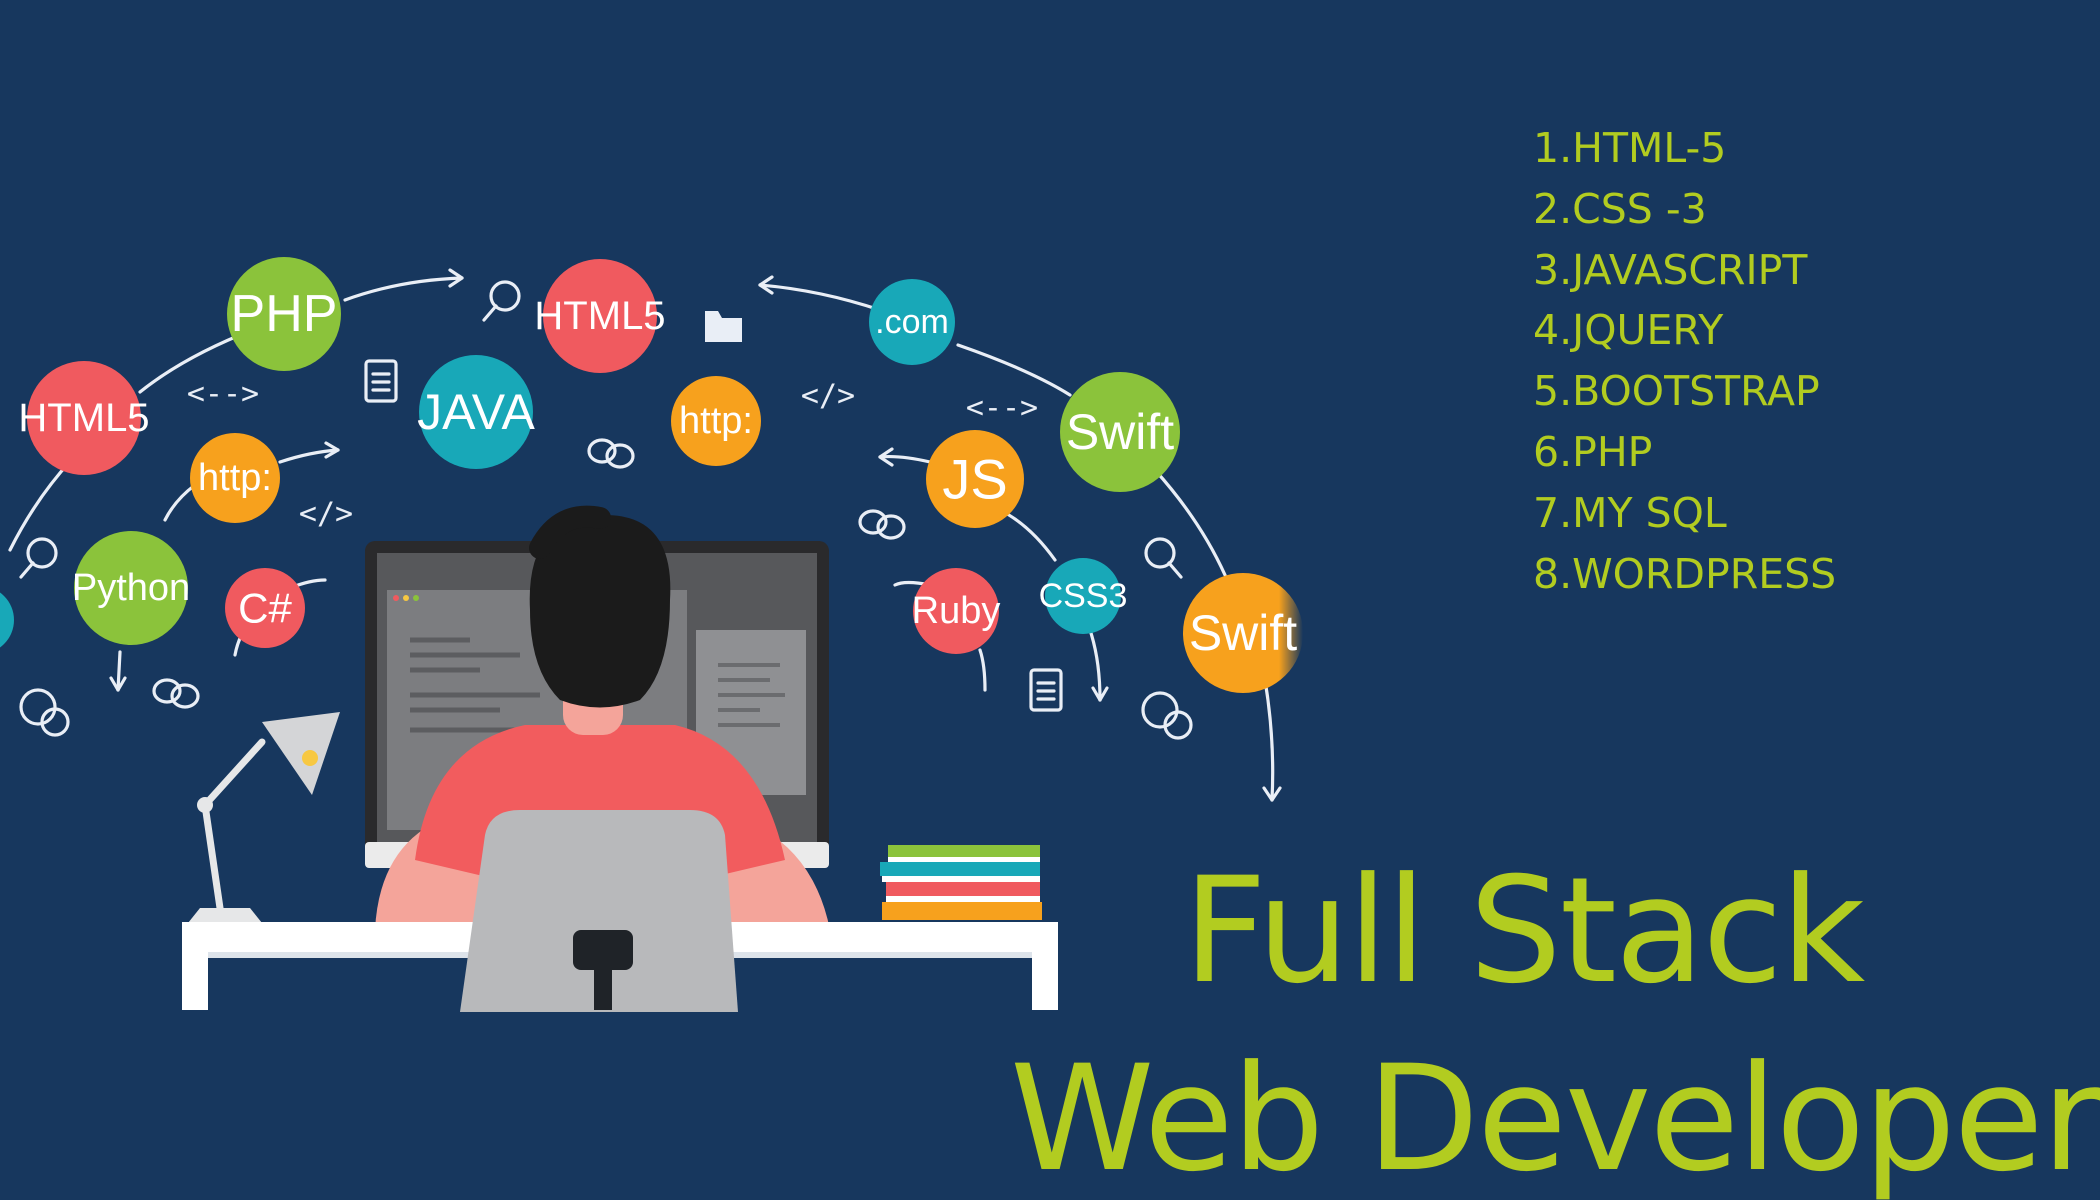 Image resolution: width=2100 pixels, height=1200 pixels. I want to click on bubble-partial-edge, so click(7, 620).